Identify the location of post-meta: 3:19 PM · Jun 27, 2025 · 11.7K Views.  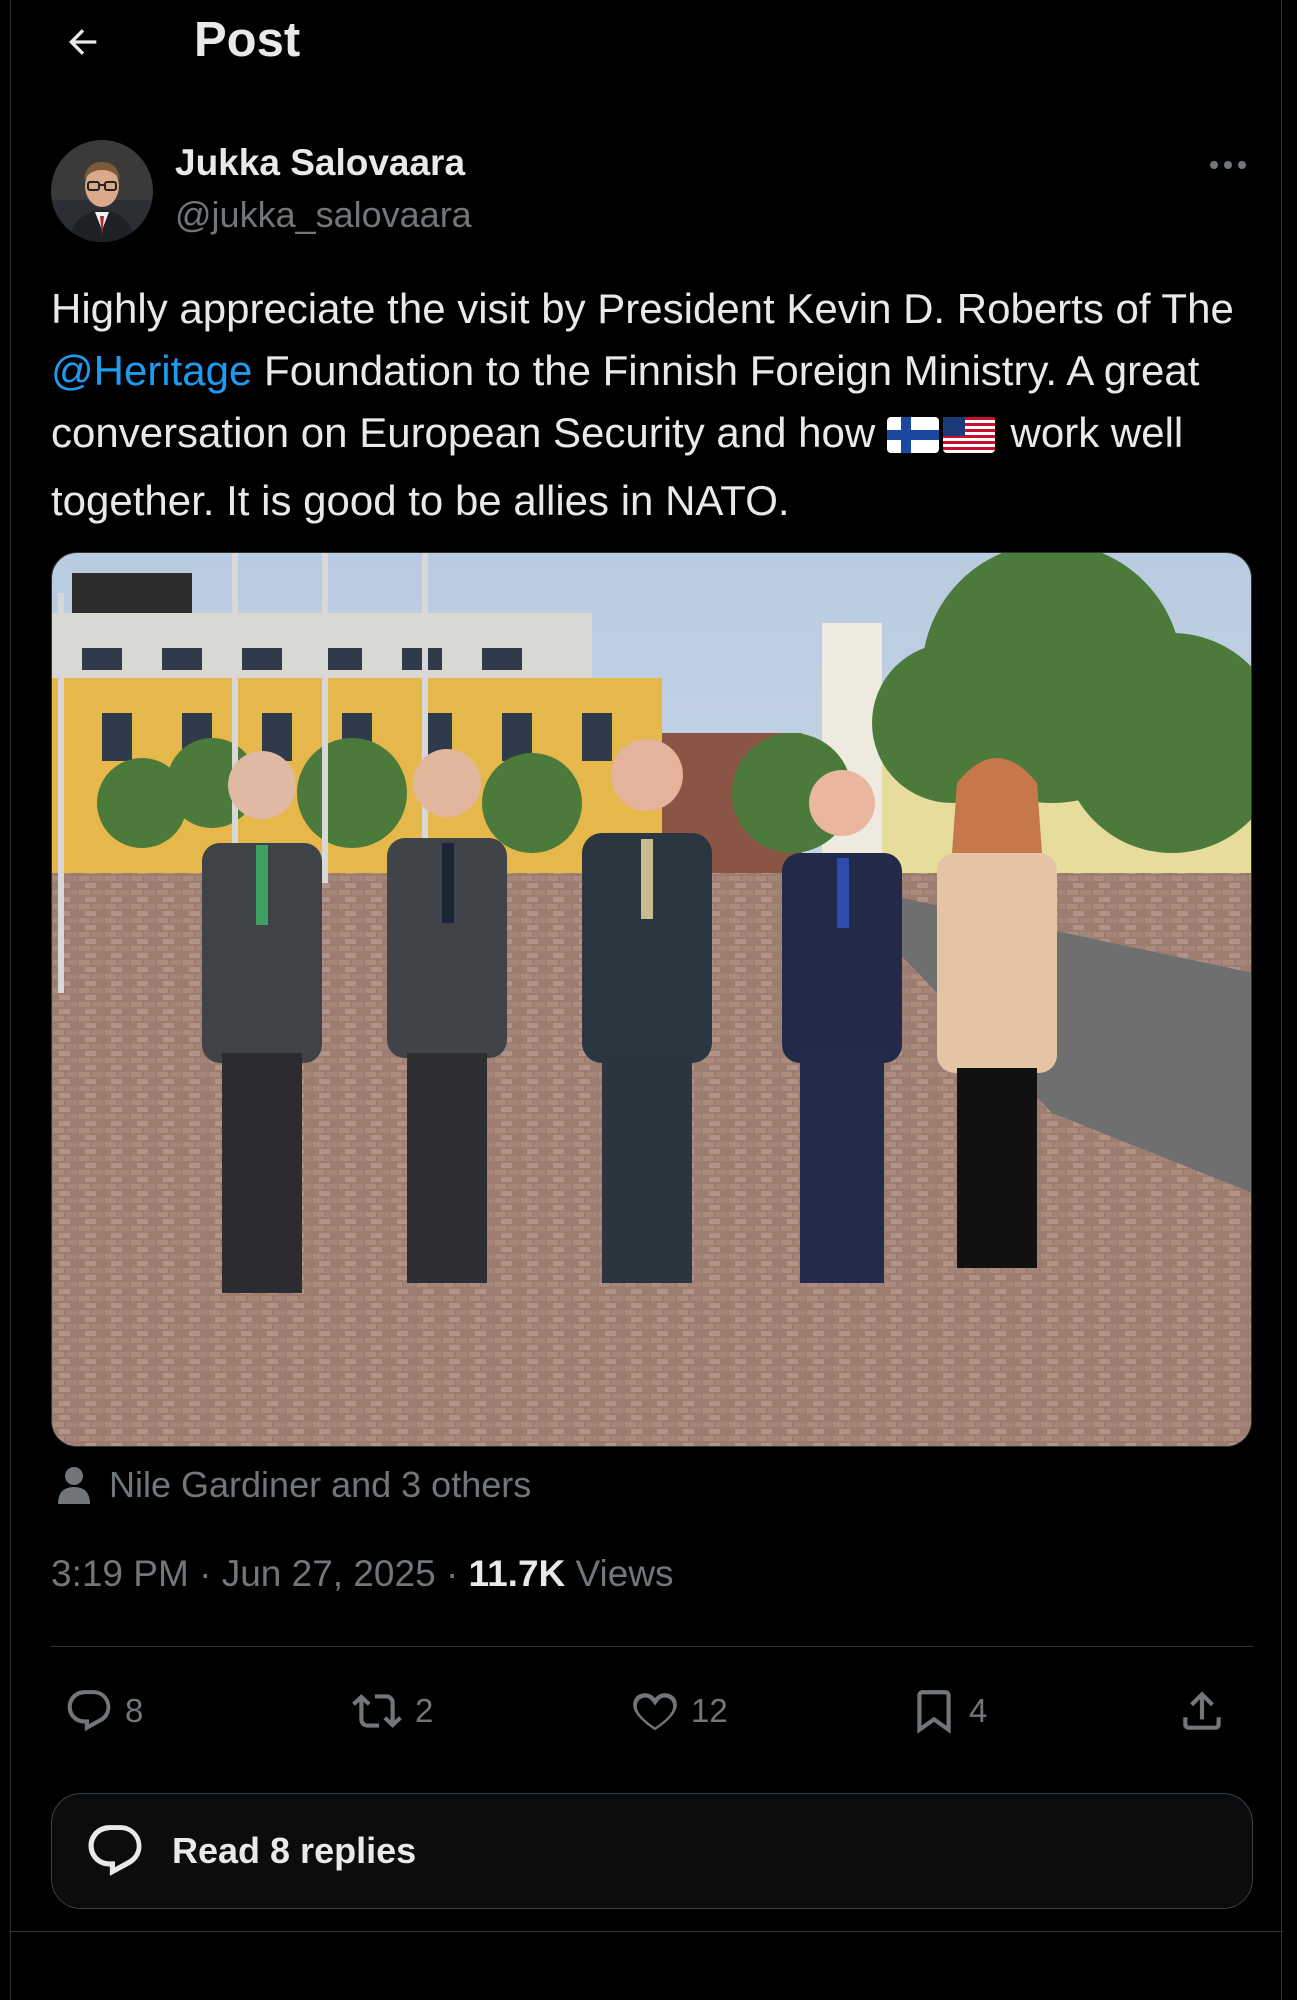
(362, 1574).